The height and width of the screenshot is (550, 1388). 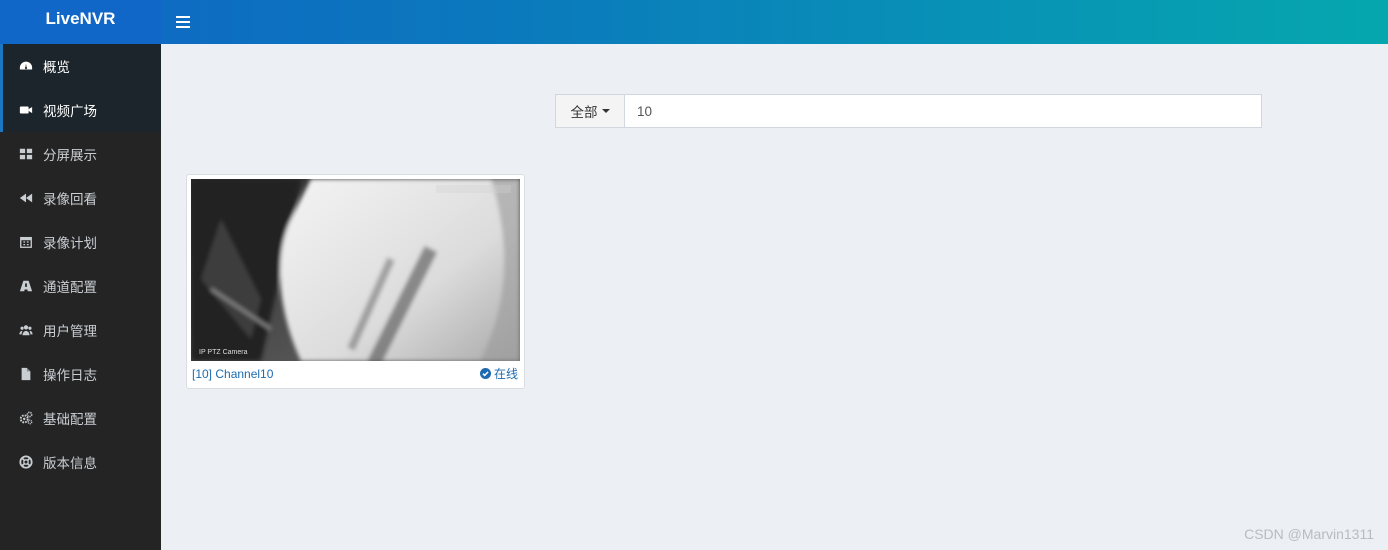 I want to click on sidebar-item-playback: 录像回看, so click(x=80, y=198).